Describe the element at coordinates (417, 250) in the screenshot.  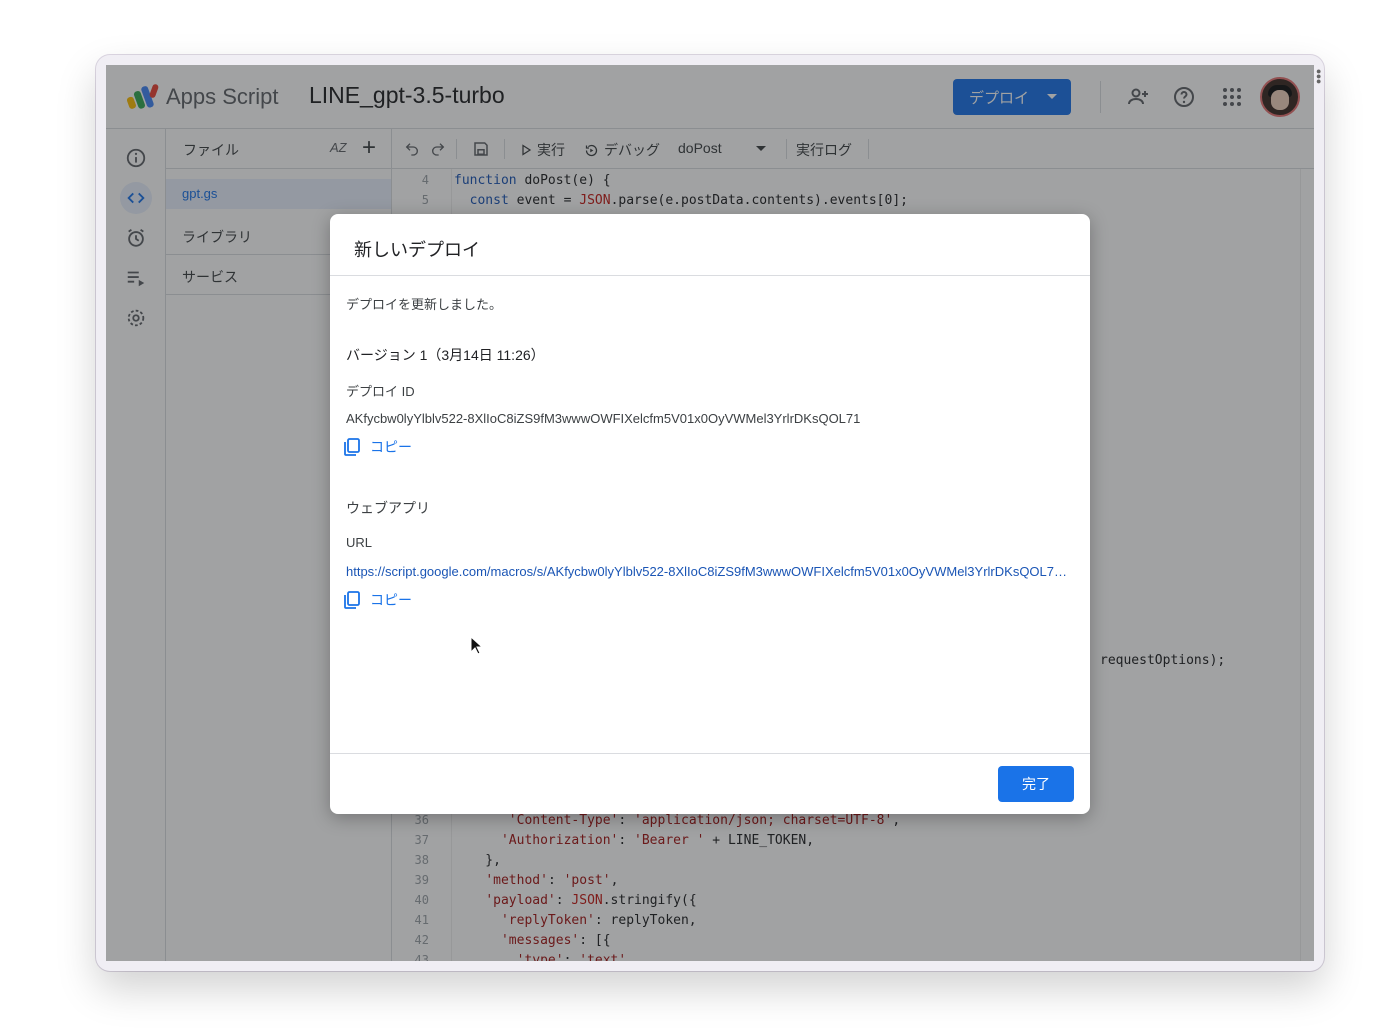
I see `dialog-title: 新しいデプロイ` at that location.